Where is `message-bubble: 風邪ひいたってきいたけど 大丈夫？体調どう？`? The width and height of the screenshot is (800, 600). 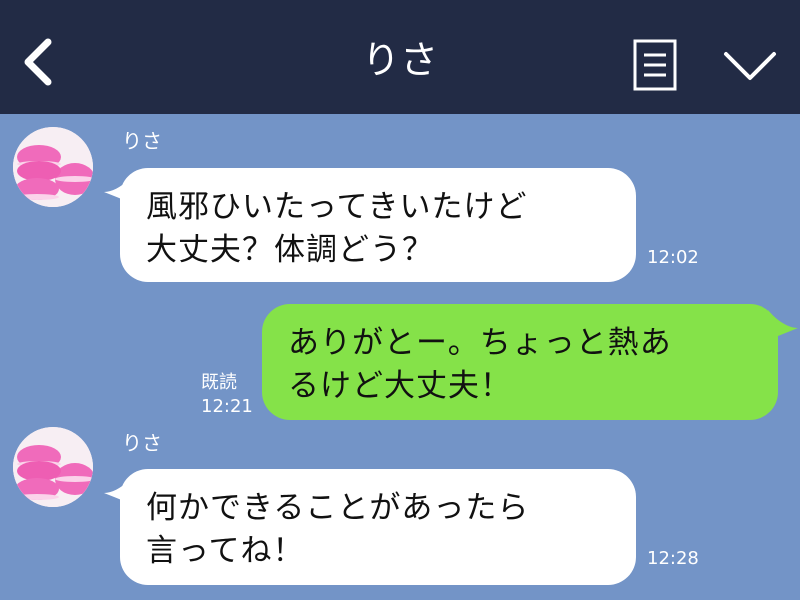 message-bubble: 風邪ひいたってきいたけど 大丈夫？体調どう？ is located at coordinates (378, 225).